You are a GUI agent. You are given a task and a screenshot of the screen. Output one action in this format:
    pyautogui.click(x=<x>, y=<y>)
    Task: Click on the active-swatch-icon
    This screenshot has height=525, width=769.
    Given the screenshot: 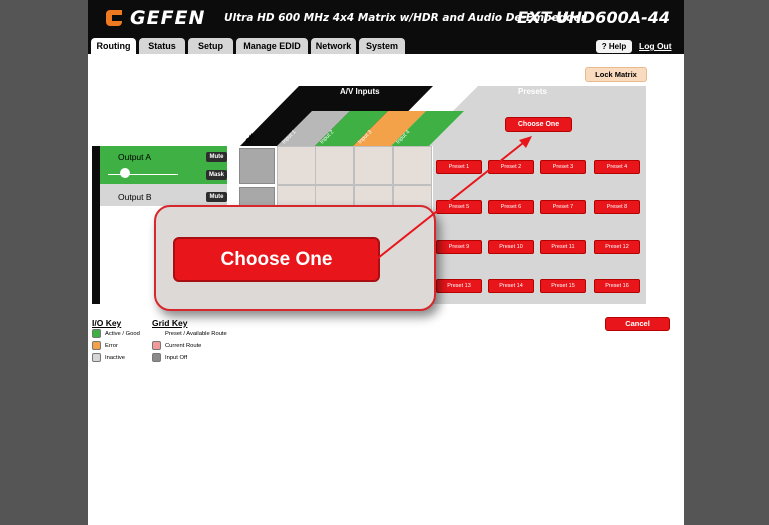 What is the action you would take?
    pyautogui.click(x=96, y=333)
    